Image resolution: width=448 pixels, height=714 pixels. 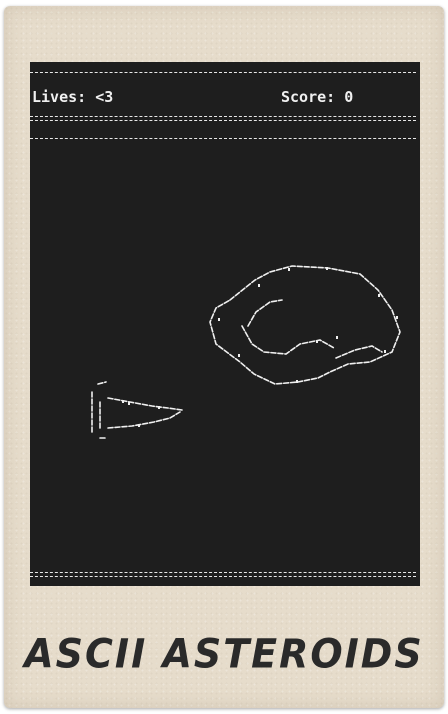 What do you see at coordinates (137, 410) in the screenshot?
I see `ship-icon` at bounding box center [137, 410].